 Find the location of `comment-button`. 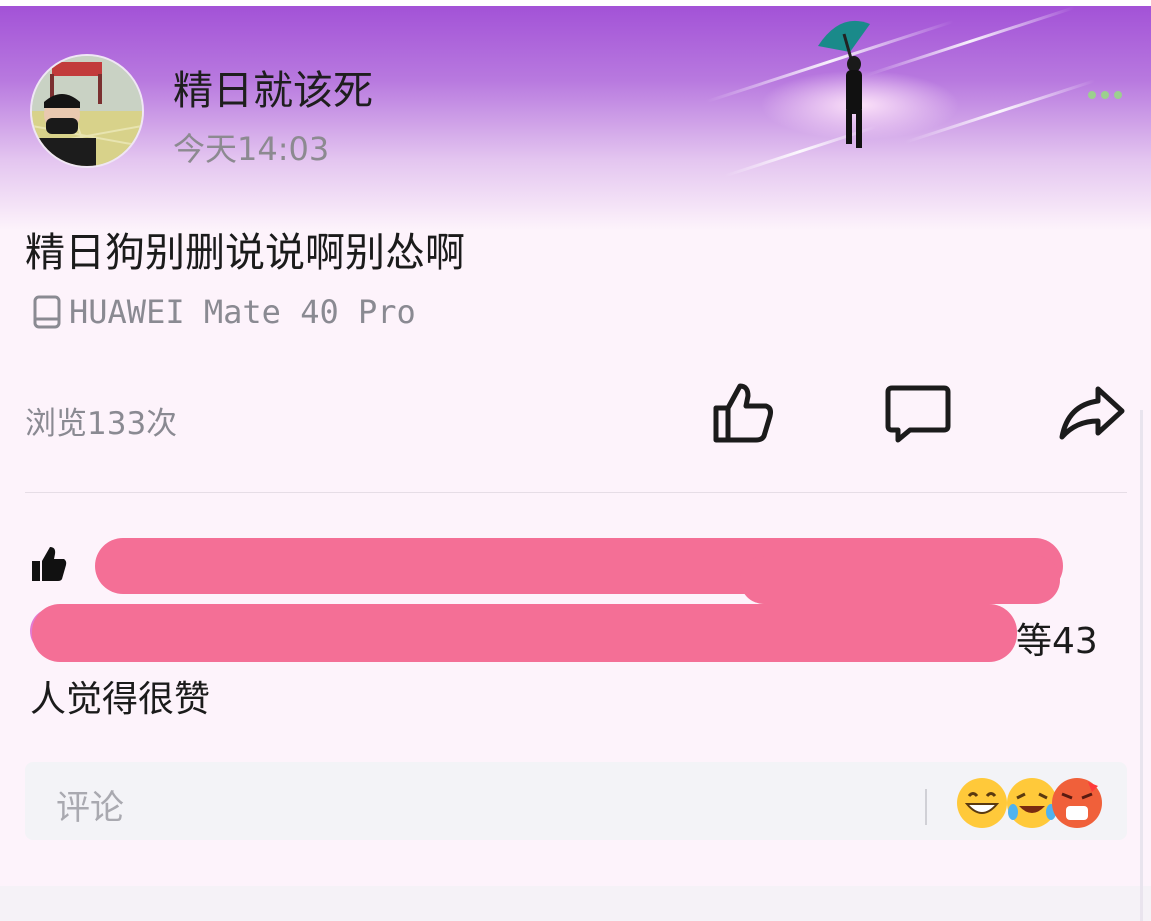

comment-button is located at coordinates (918, 413).